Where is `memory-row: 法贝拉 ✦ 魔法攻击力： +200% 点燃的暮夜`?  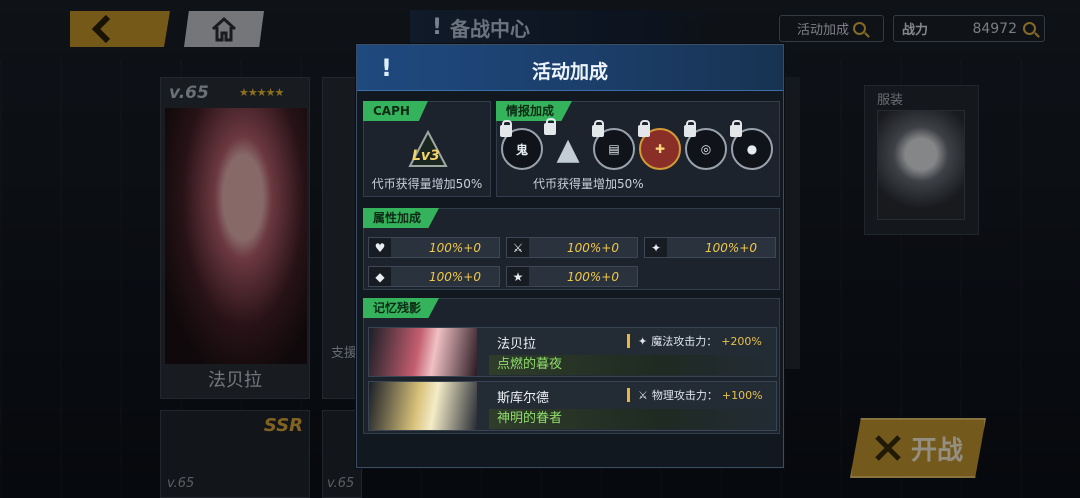
memory-row: 法贝拉 ✦ 魔法攻击力： +200% 点燃的暮夜 is located at coordinates (572, 352).